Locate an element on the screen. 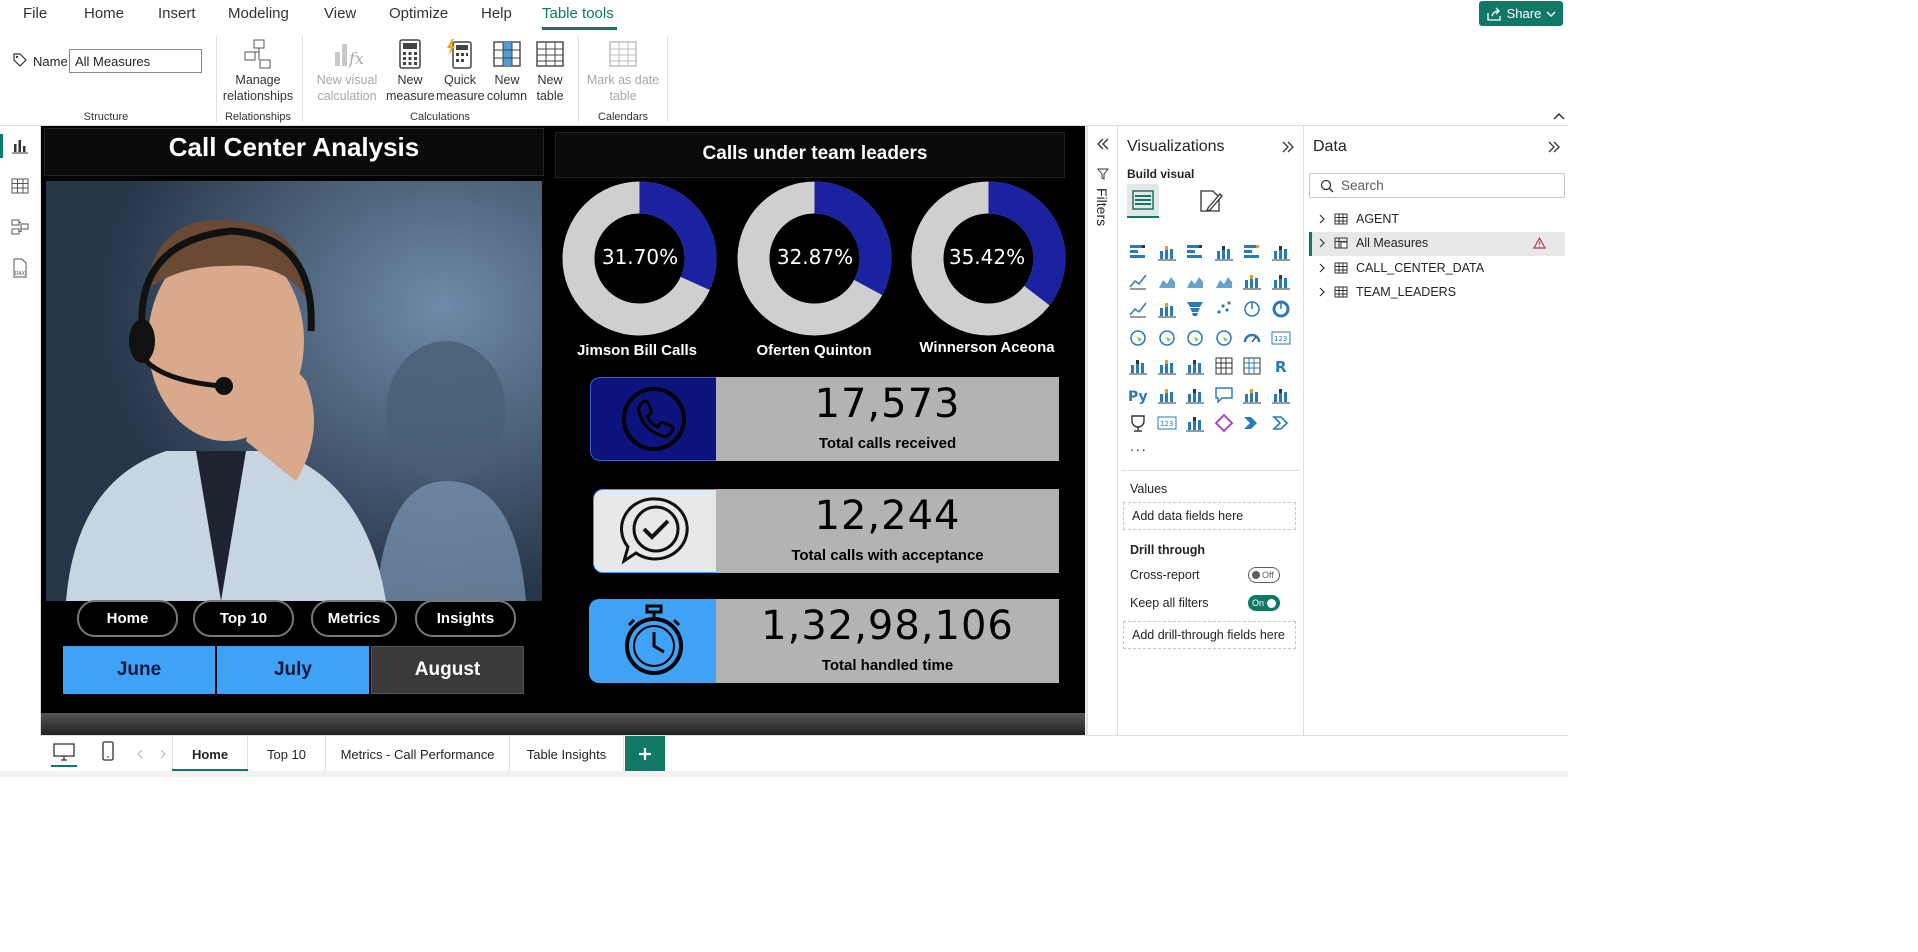  card-new-icon: 123 is located at coordinates (1167, 423).